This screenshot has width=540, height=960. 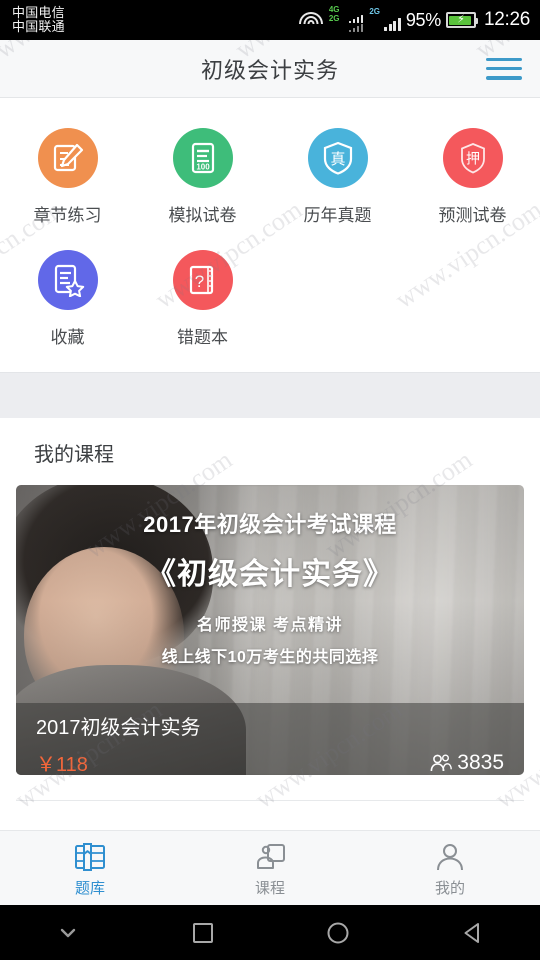 I want to click on course-price: ￥118, so click(x=62, y=764).